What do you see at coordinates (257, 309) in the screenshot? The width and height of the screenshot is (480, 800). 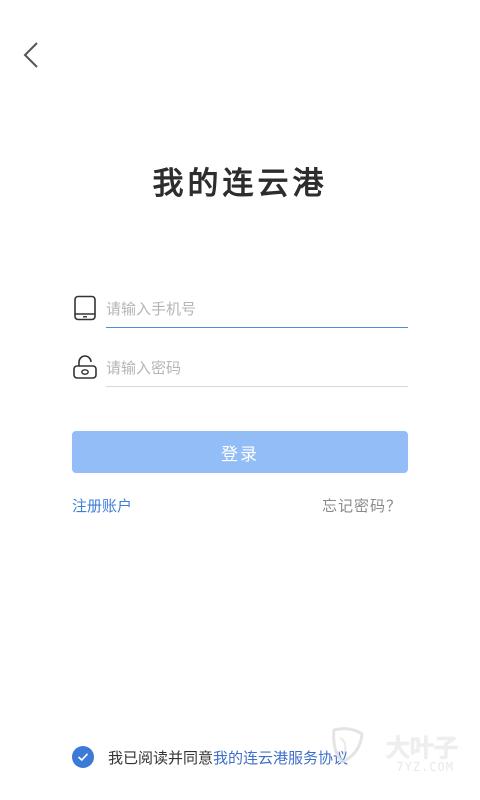 I see `phone-input` at bounding box center [257, 309].